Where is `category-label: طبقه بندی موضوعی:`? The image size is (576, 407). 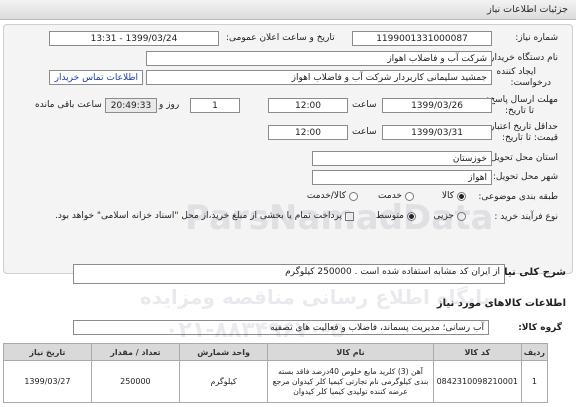
category-label: طبقه بندی موضوعی: is located at coordinates (518, 197).